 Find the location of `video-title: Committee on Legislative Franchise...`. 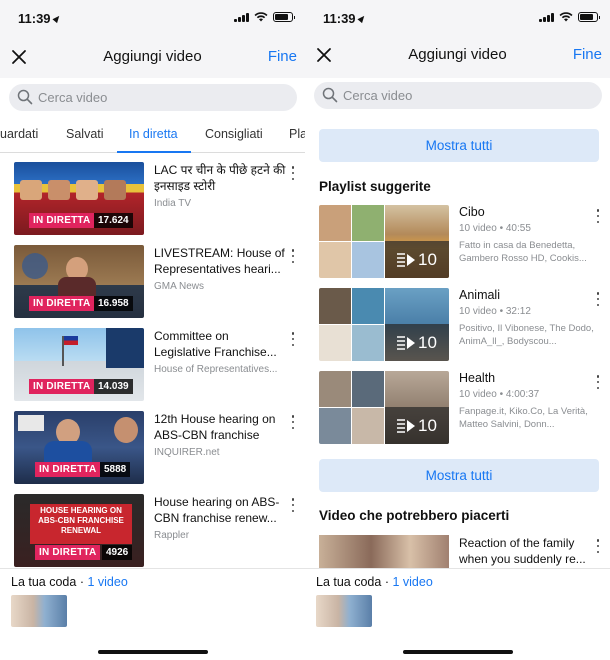

video-title: Committee on Legislative Franchise... is located at coordinates (215, 344).